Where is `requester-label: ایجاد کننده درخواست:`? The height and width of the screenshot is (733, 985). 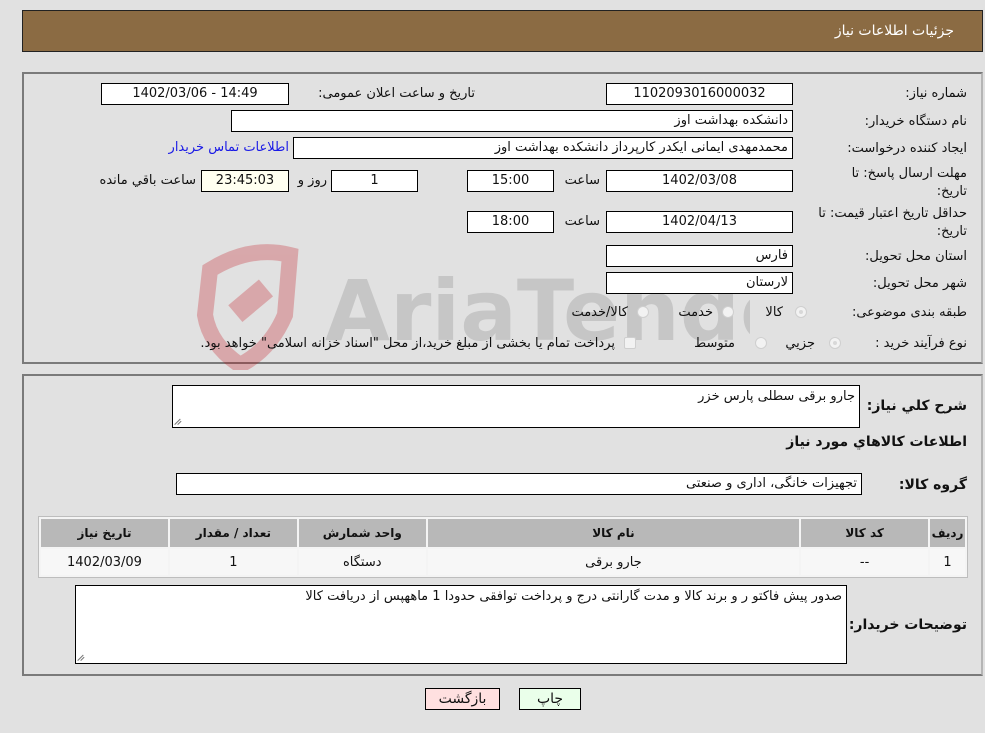
requester-label: ایجاد کننده درخواست: is located at coordinates (907, 148).